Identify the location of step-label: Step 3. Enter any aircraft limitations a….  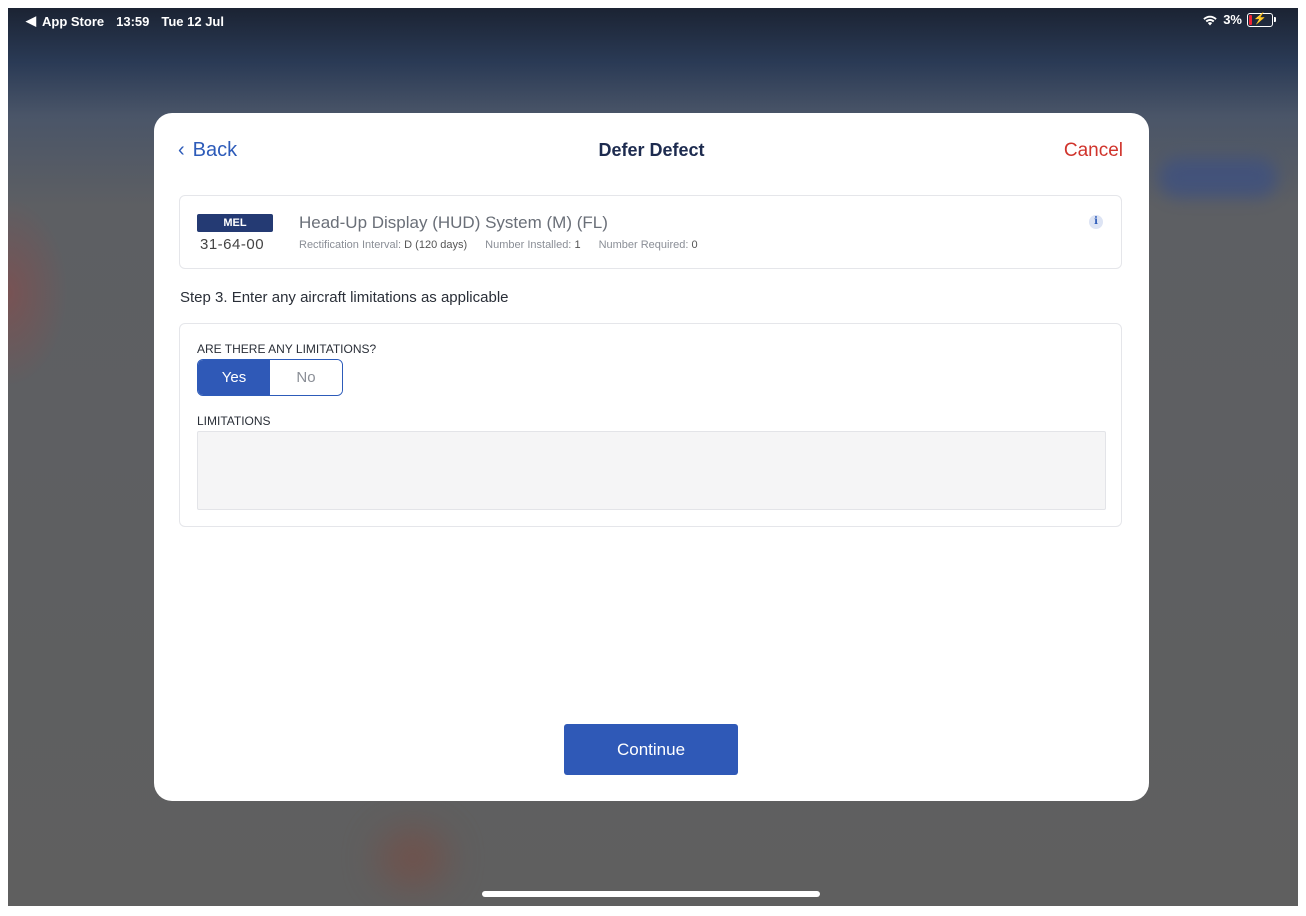
(344, 297).